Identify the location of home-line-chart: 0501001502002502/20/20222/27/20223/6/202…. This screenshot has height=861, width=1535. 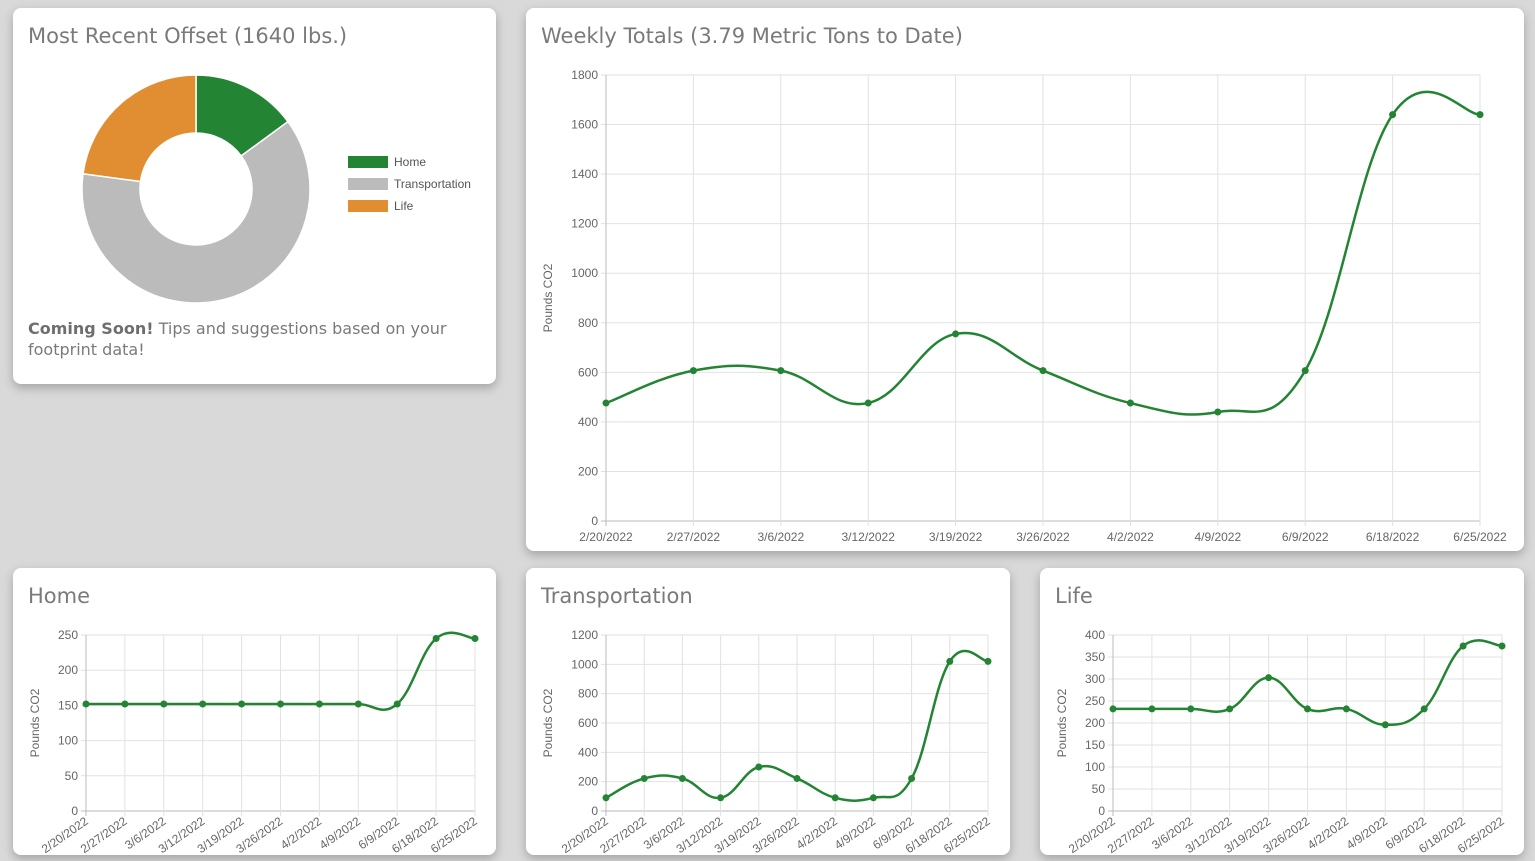
(254, 741).